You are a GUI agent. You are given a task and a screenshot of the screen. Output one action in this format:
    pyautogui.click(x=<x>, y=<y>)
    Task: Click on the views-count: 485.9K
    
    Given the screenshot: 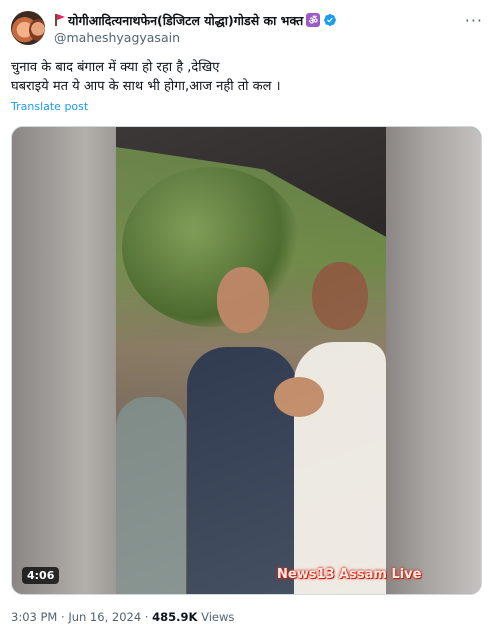 What is the action you would take?
    pyautogui.click(x=175, y=617)
    